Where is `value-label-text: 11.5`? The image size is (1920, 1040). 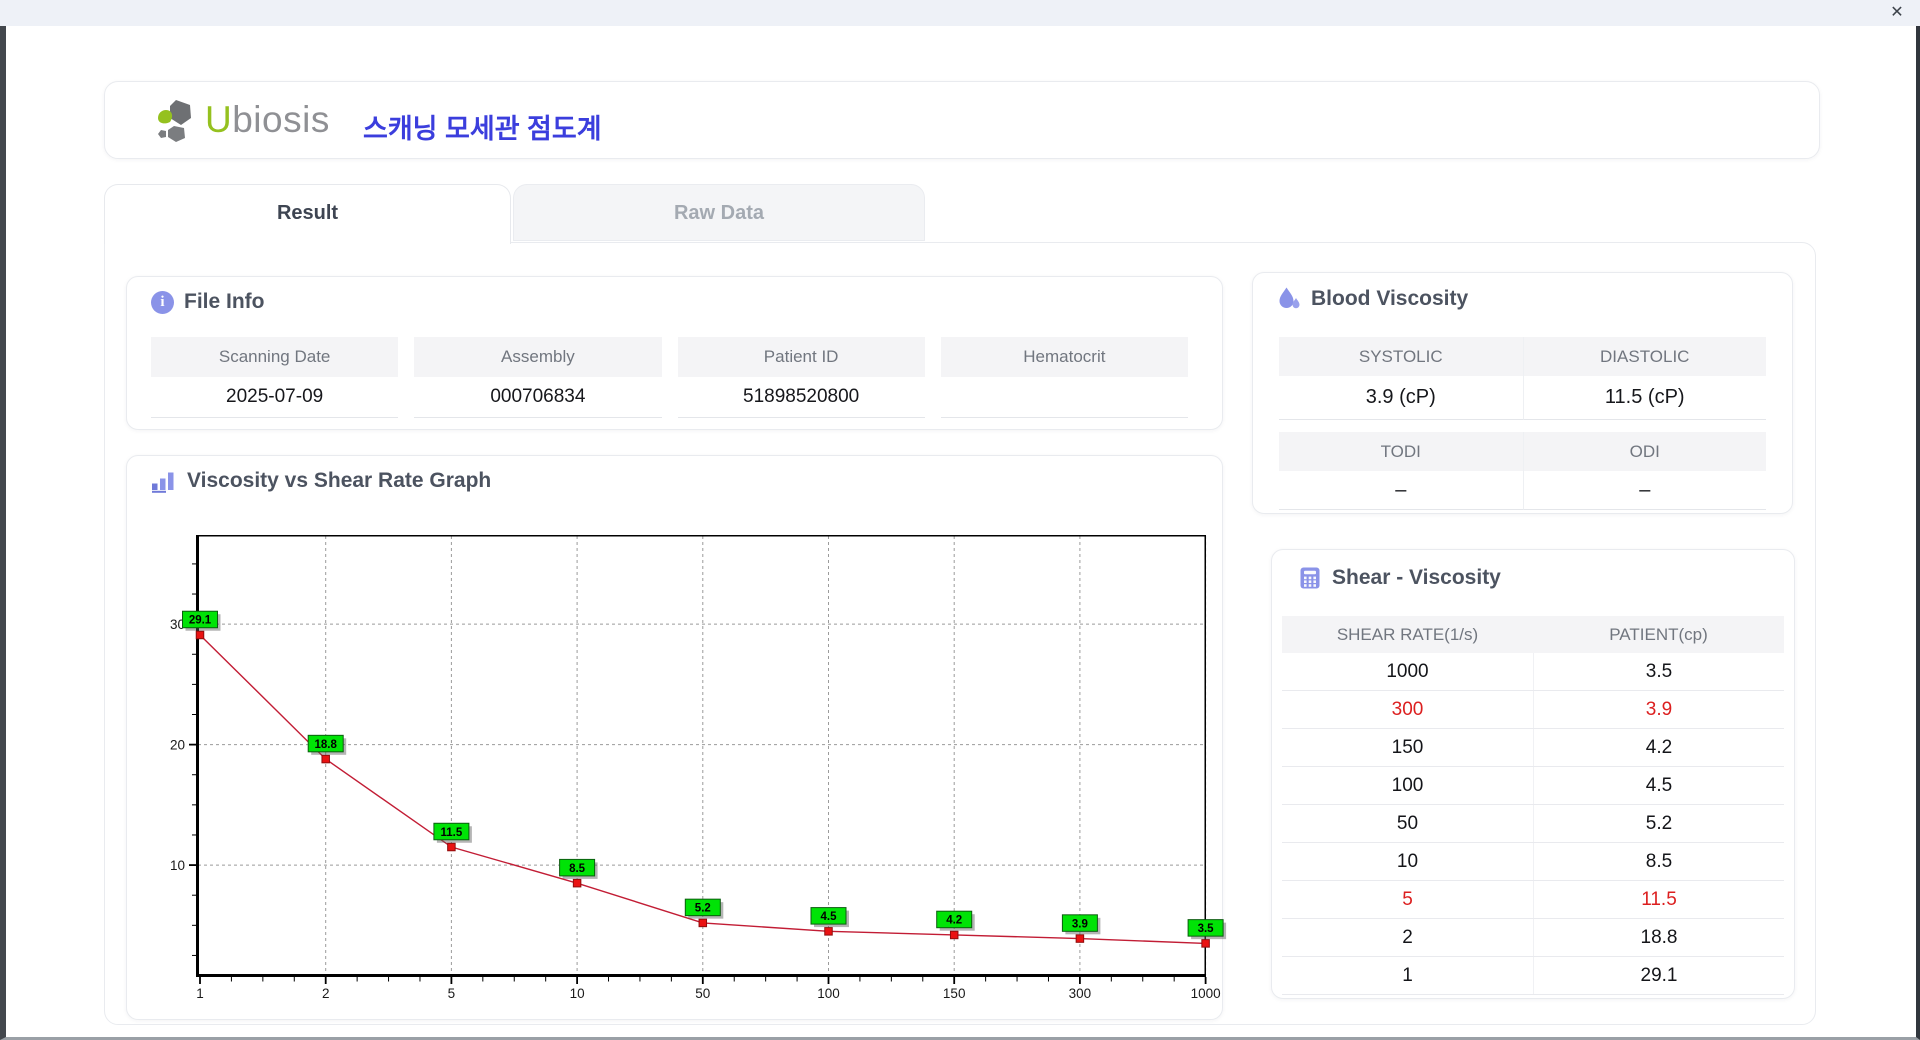 value-label-text: 11.5 is located at coordinates (452, 833).